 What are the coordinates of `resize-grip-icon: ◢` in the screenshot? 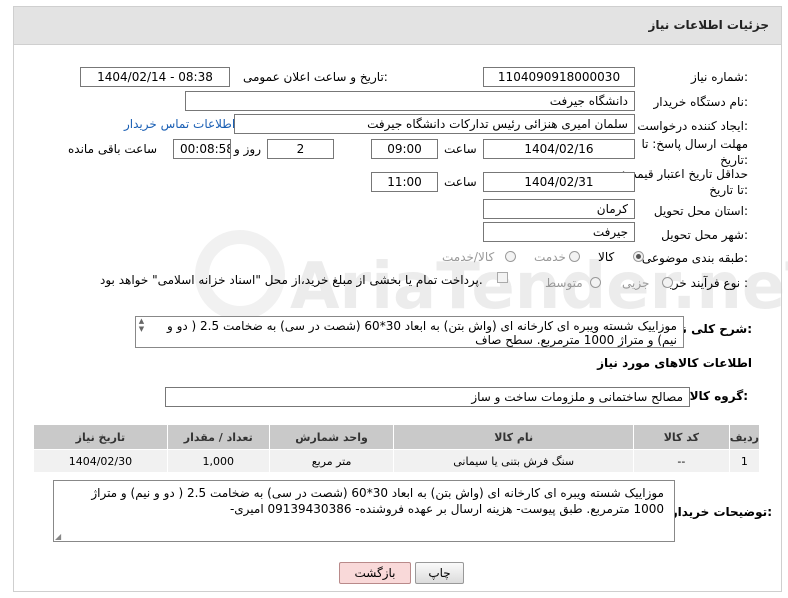 It's located at (58, 536).